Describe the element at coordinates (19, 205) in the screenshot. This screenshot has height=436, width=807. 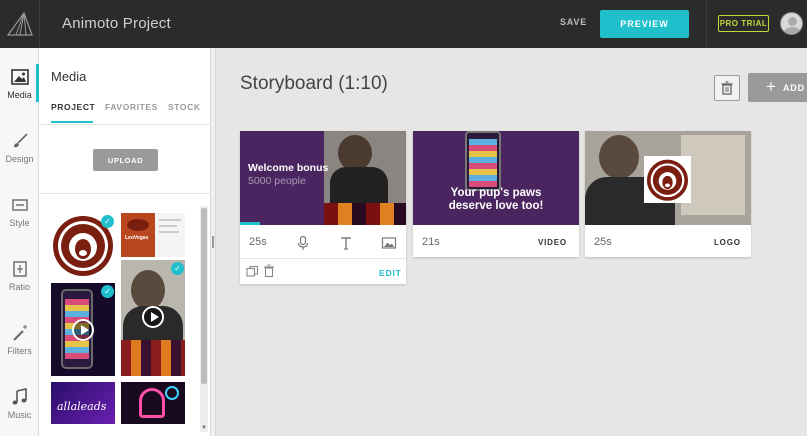
I see `style-icon` at that location.